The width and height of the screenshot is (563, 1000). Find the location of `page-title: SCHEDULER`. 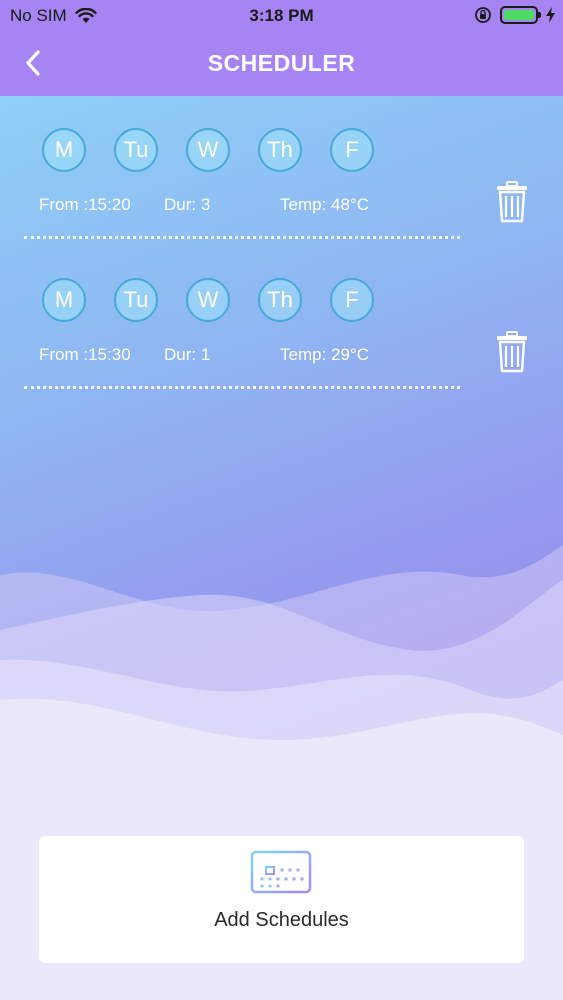

page-title: SCHEDULER is located at coordinates (281, 63).